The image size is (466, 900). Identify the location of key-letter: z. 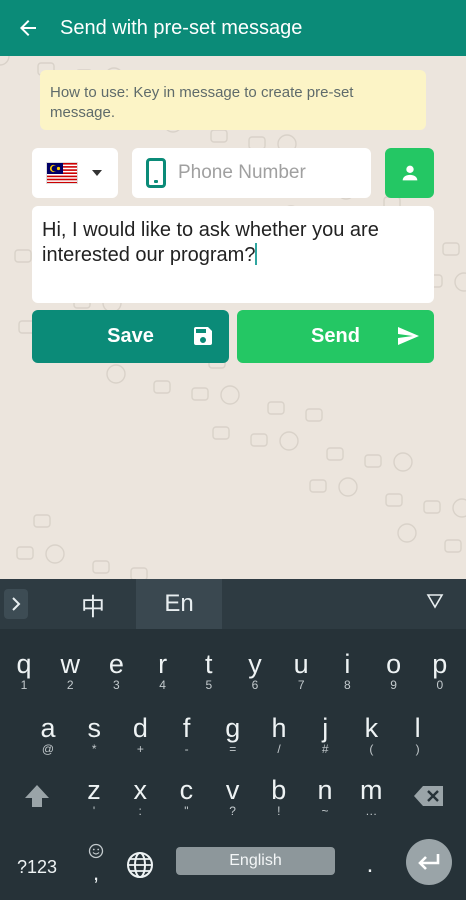
(94, 790).